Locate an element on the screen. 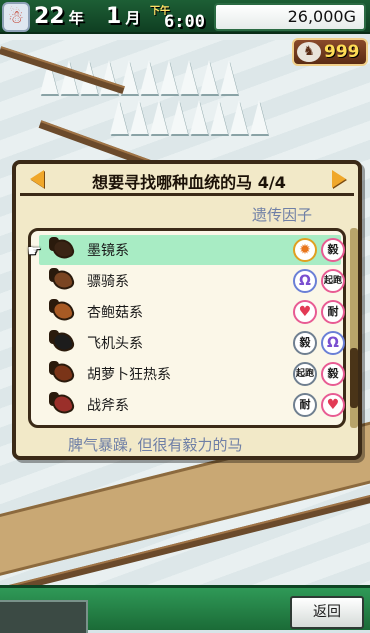  prev-page-arrow-icon is located at coordinates (37, 179).